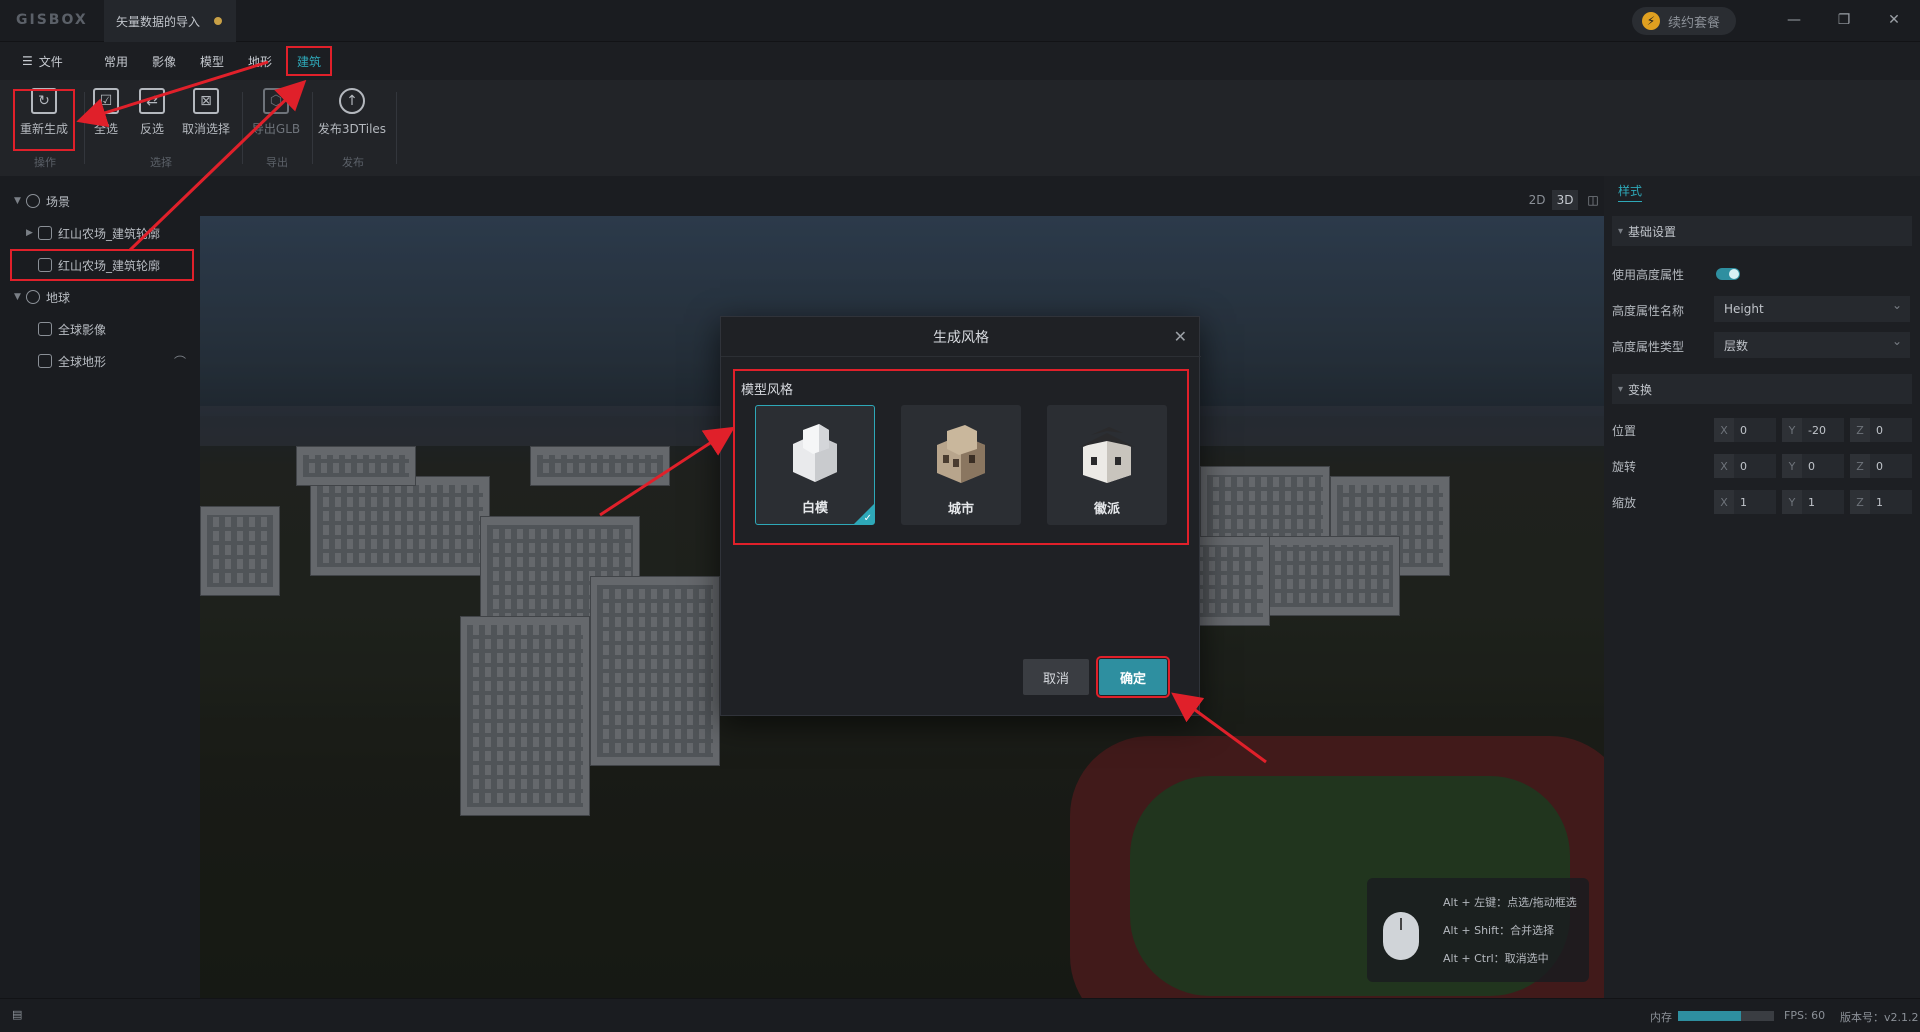  Describe the element at coordinates (1565, 200) in the screenshot. I see `view-3d-button: 3D` at that location.